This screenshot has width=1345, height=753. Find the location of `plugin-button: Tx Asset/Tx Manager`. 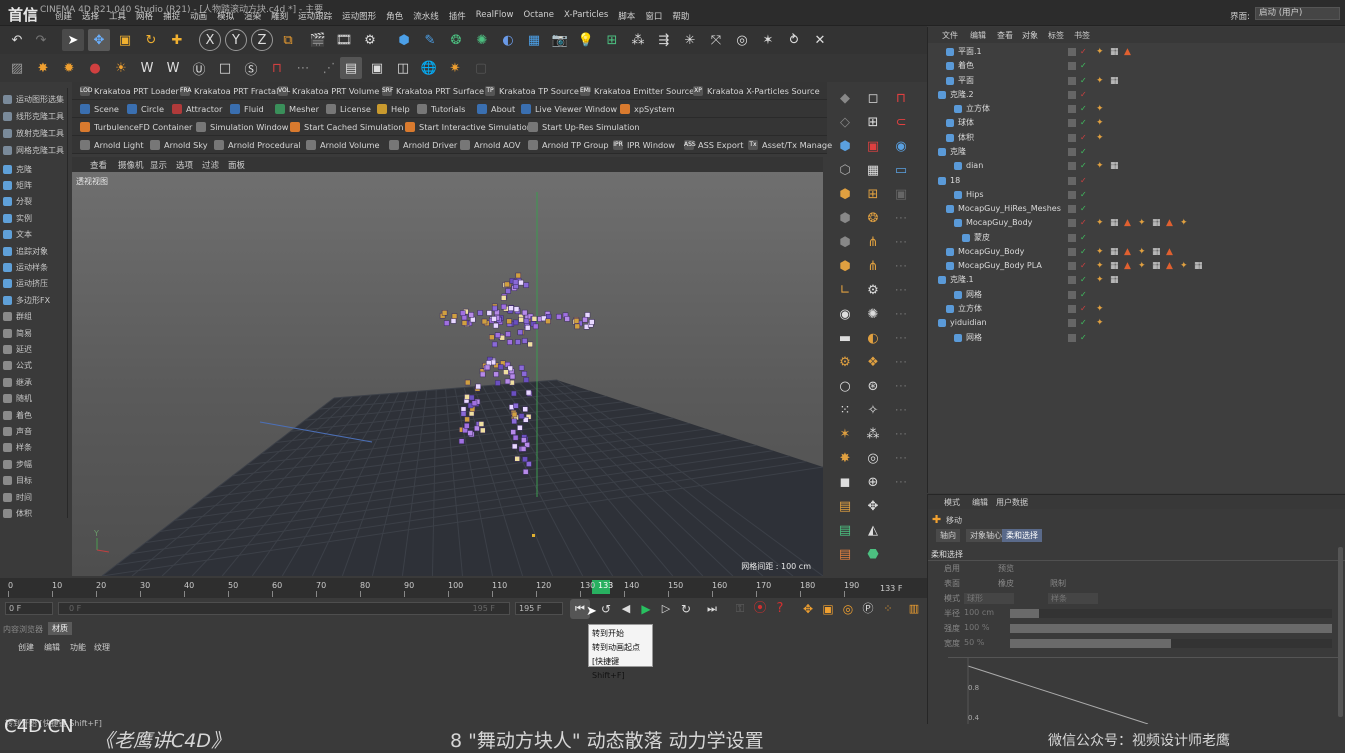

plugin-button: Tx Asset/Tx Manager is located at coordinates (791, 145).